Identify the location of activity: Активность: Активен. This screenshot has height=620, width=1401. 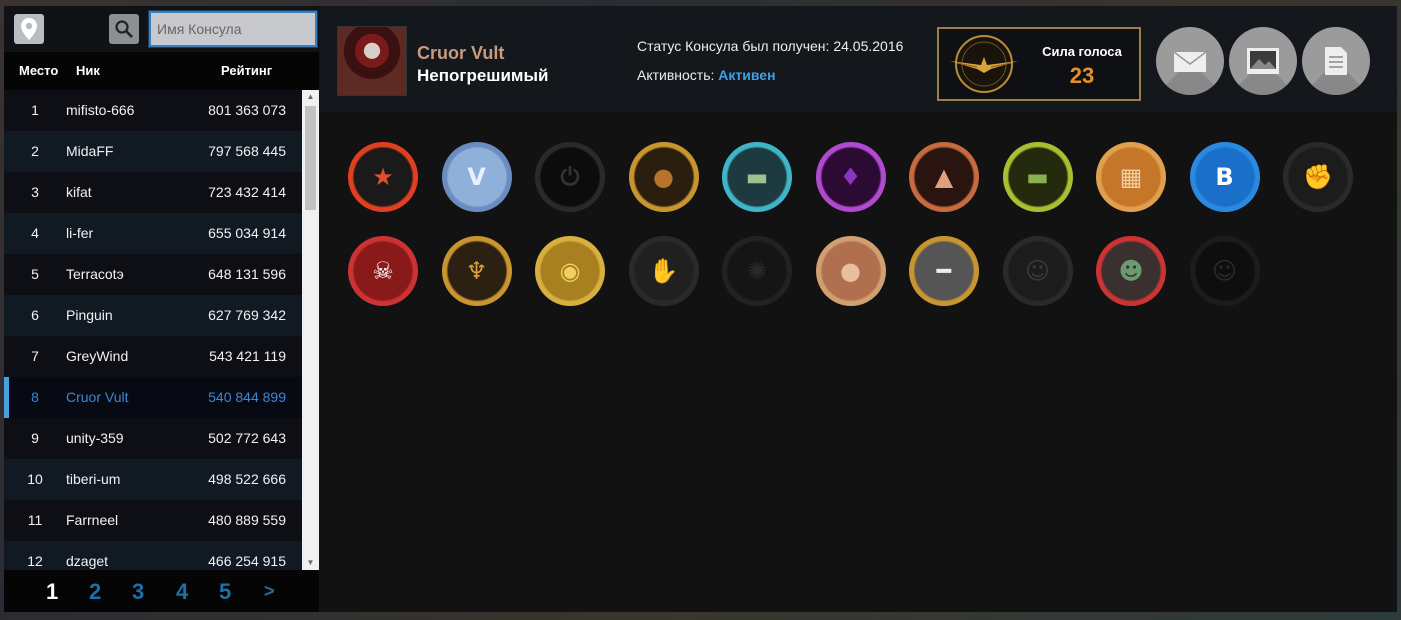
(706, 75).